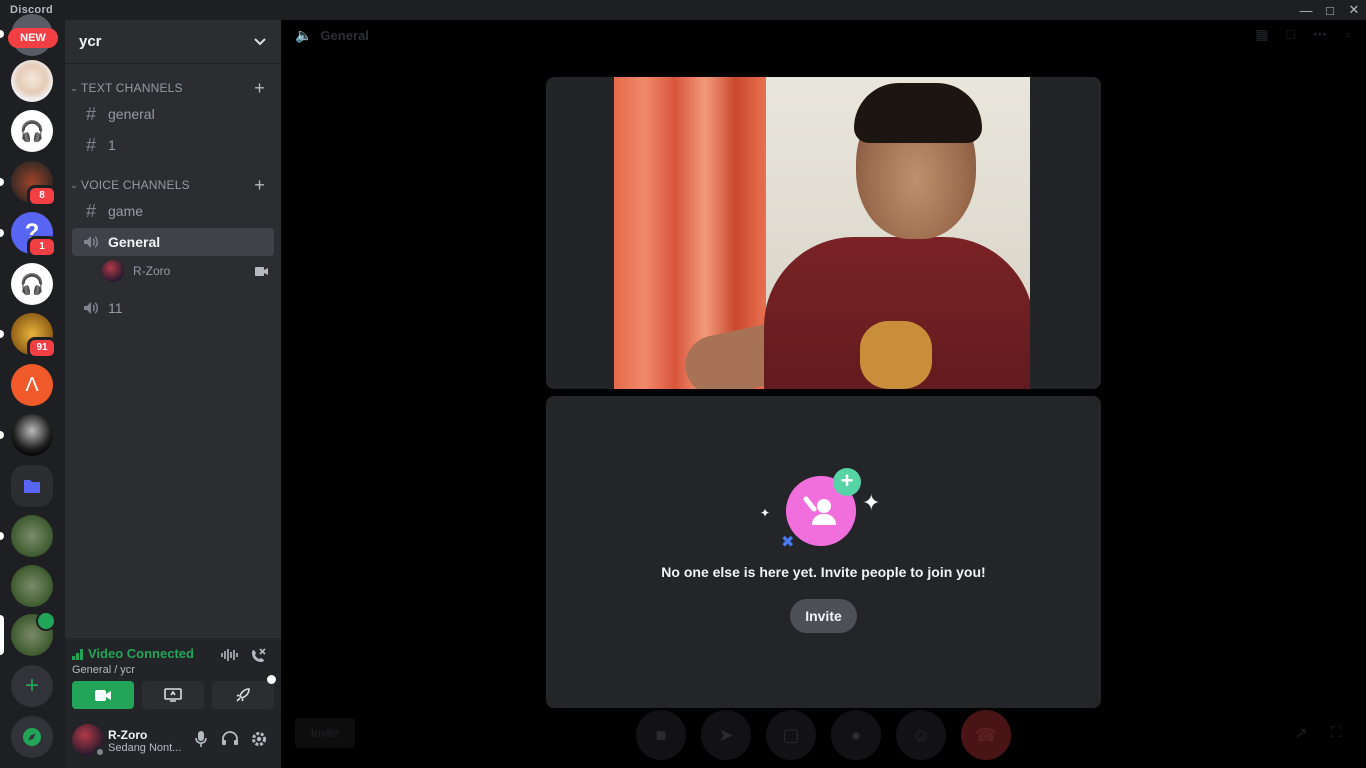 This screenshot has width=1366, height=768. Describe the element at coordinates (173, 114) in the screenshot. I see `channel-general: # general` at that location.